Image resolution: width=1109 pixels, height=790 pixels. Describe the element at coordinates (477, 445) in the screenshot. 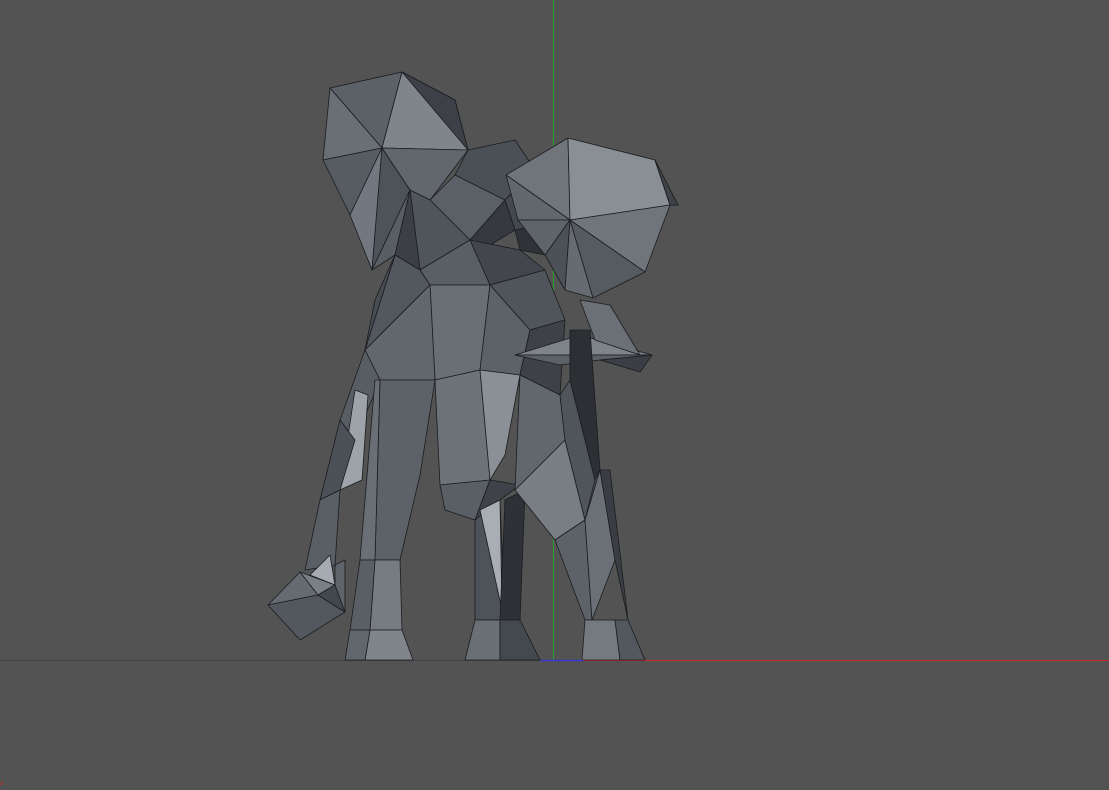

I see `chest` at that location.